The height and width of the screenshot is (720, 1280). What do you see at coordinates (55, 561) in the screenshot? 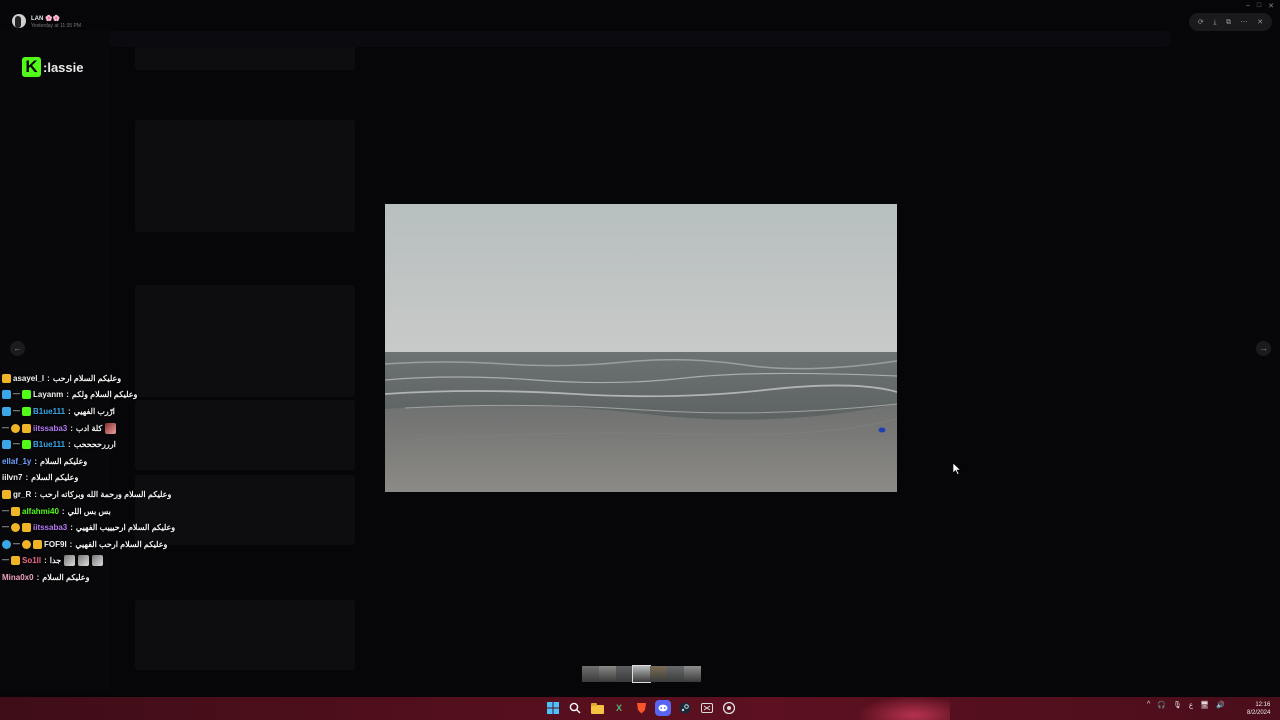
I see `chat-message-text: جدا` at bounding box center [55, 561].